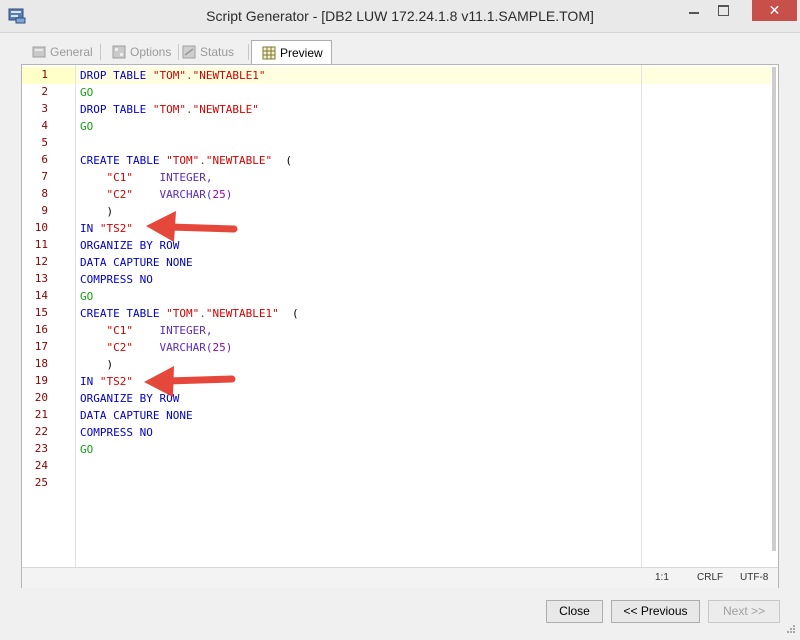 This screenshot has height=640, width=800. I want to click on code-line: COMPRESS NO, so click(116, 432).